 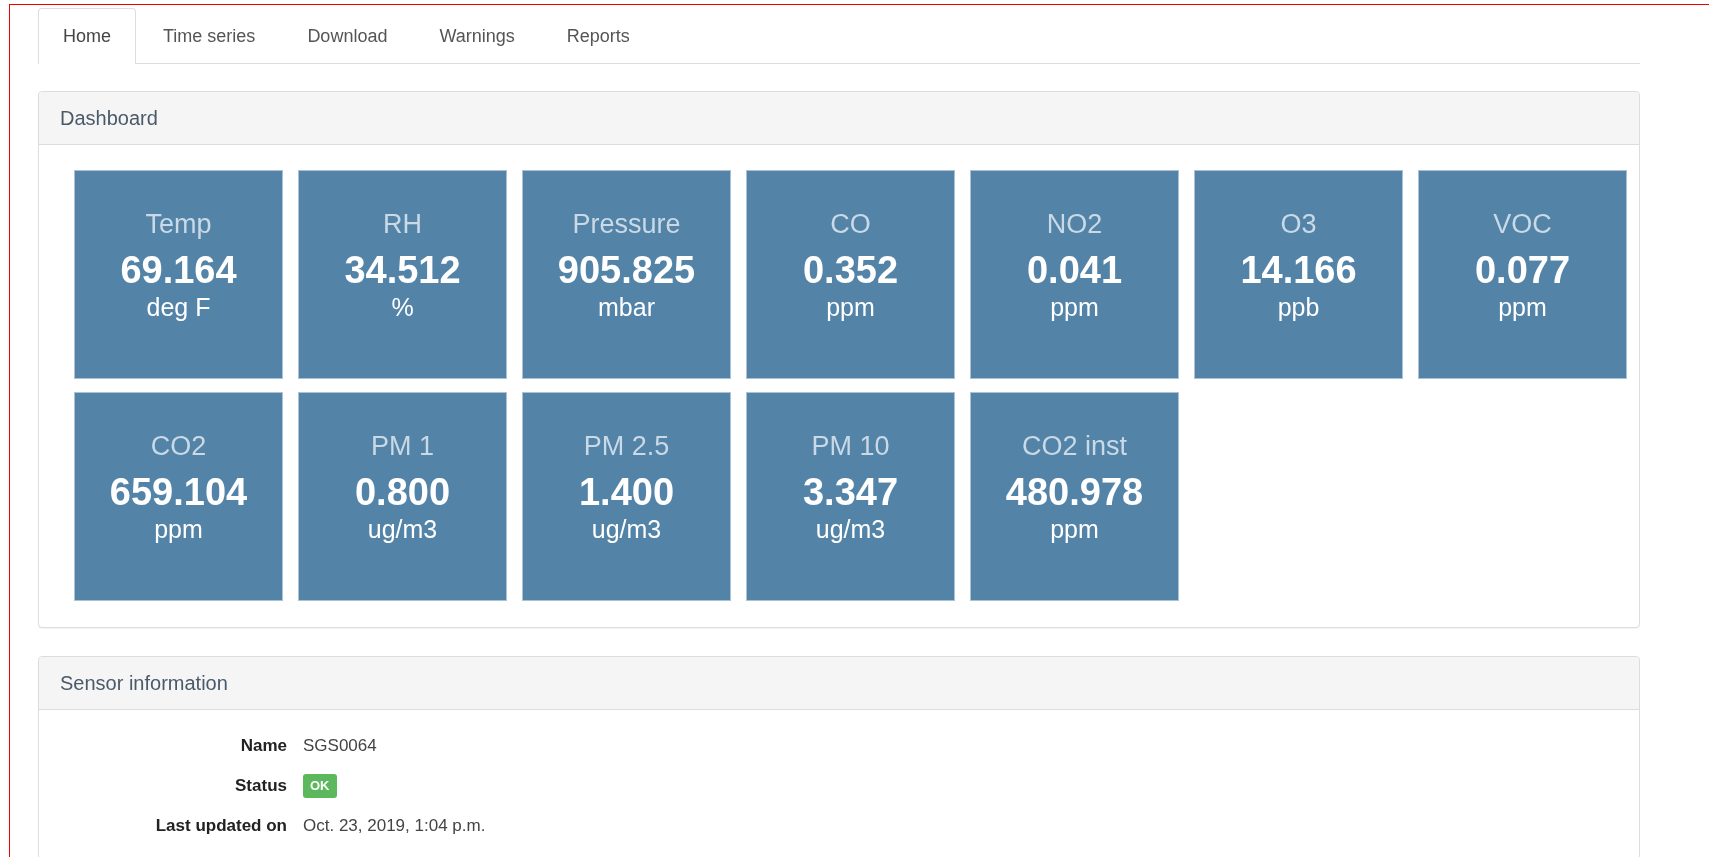 I want to click on metric-value: 0.352, so click(x=850, y=270).